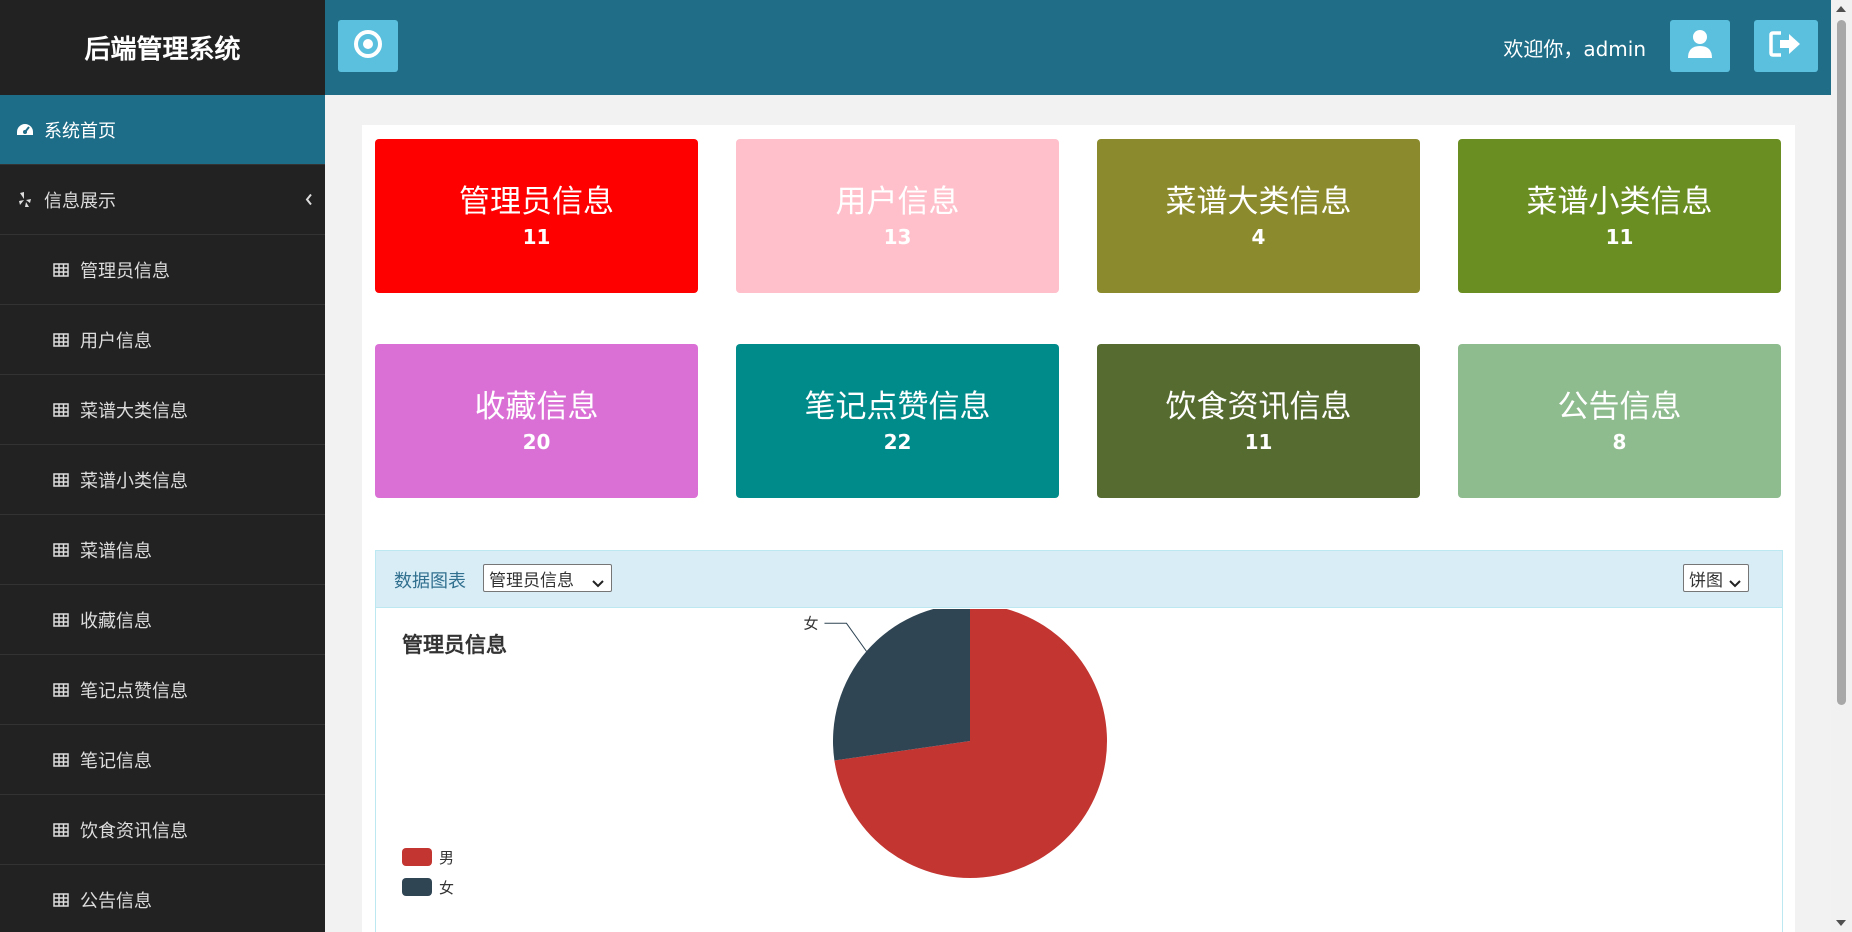 Image resolution: width=1852 pixels, height=932 pixels. Describe the element at coordinates (116, 551) in the screenshot. I see `sidebar-item-label: 菜谱信息` at that location.